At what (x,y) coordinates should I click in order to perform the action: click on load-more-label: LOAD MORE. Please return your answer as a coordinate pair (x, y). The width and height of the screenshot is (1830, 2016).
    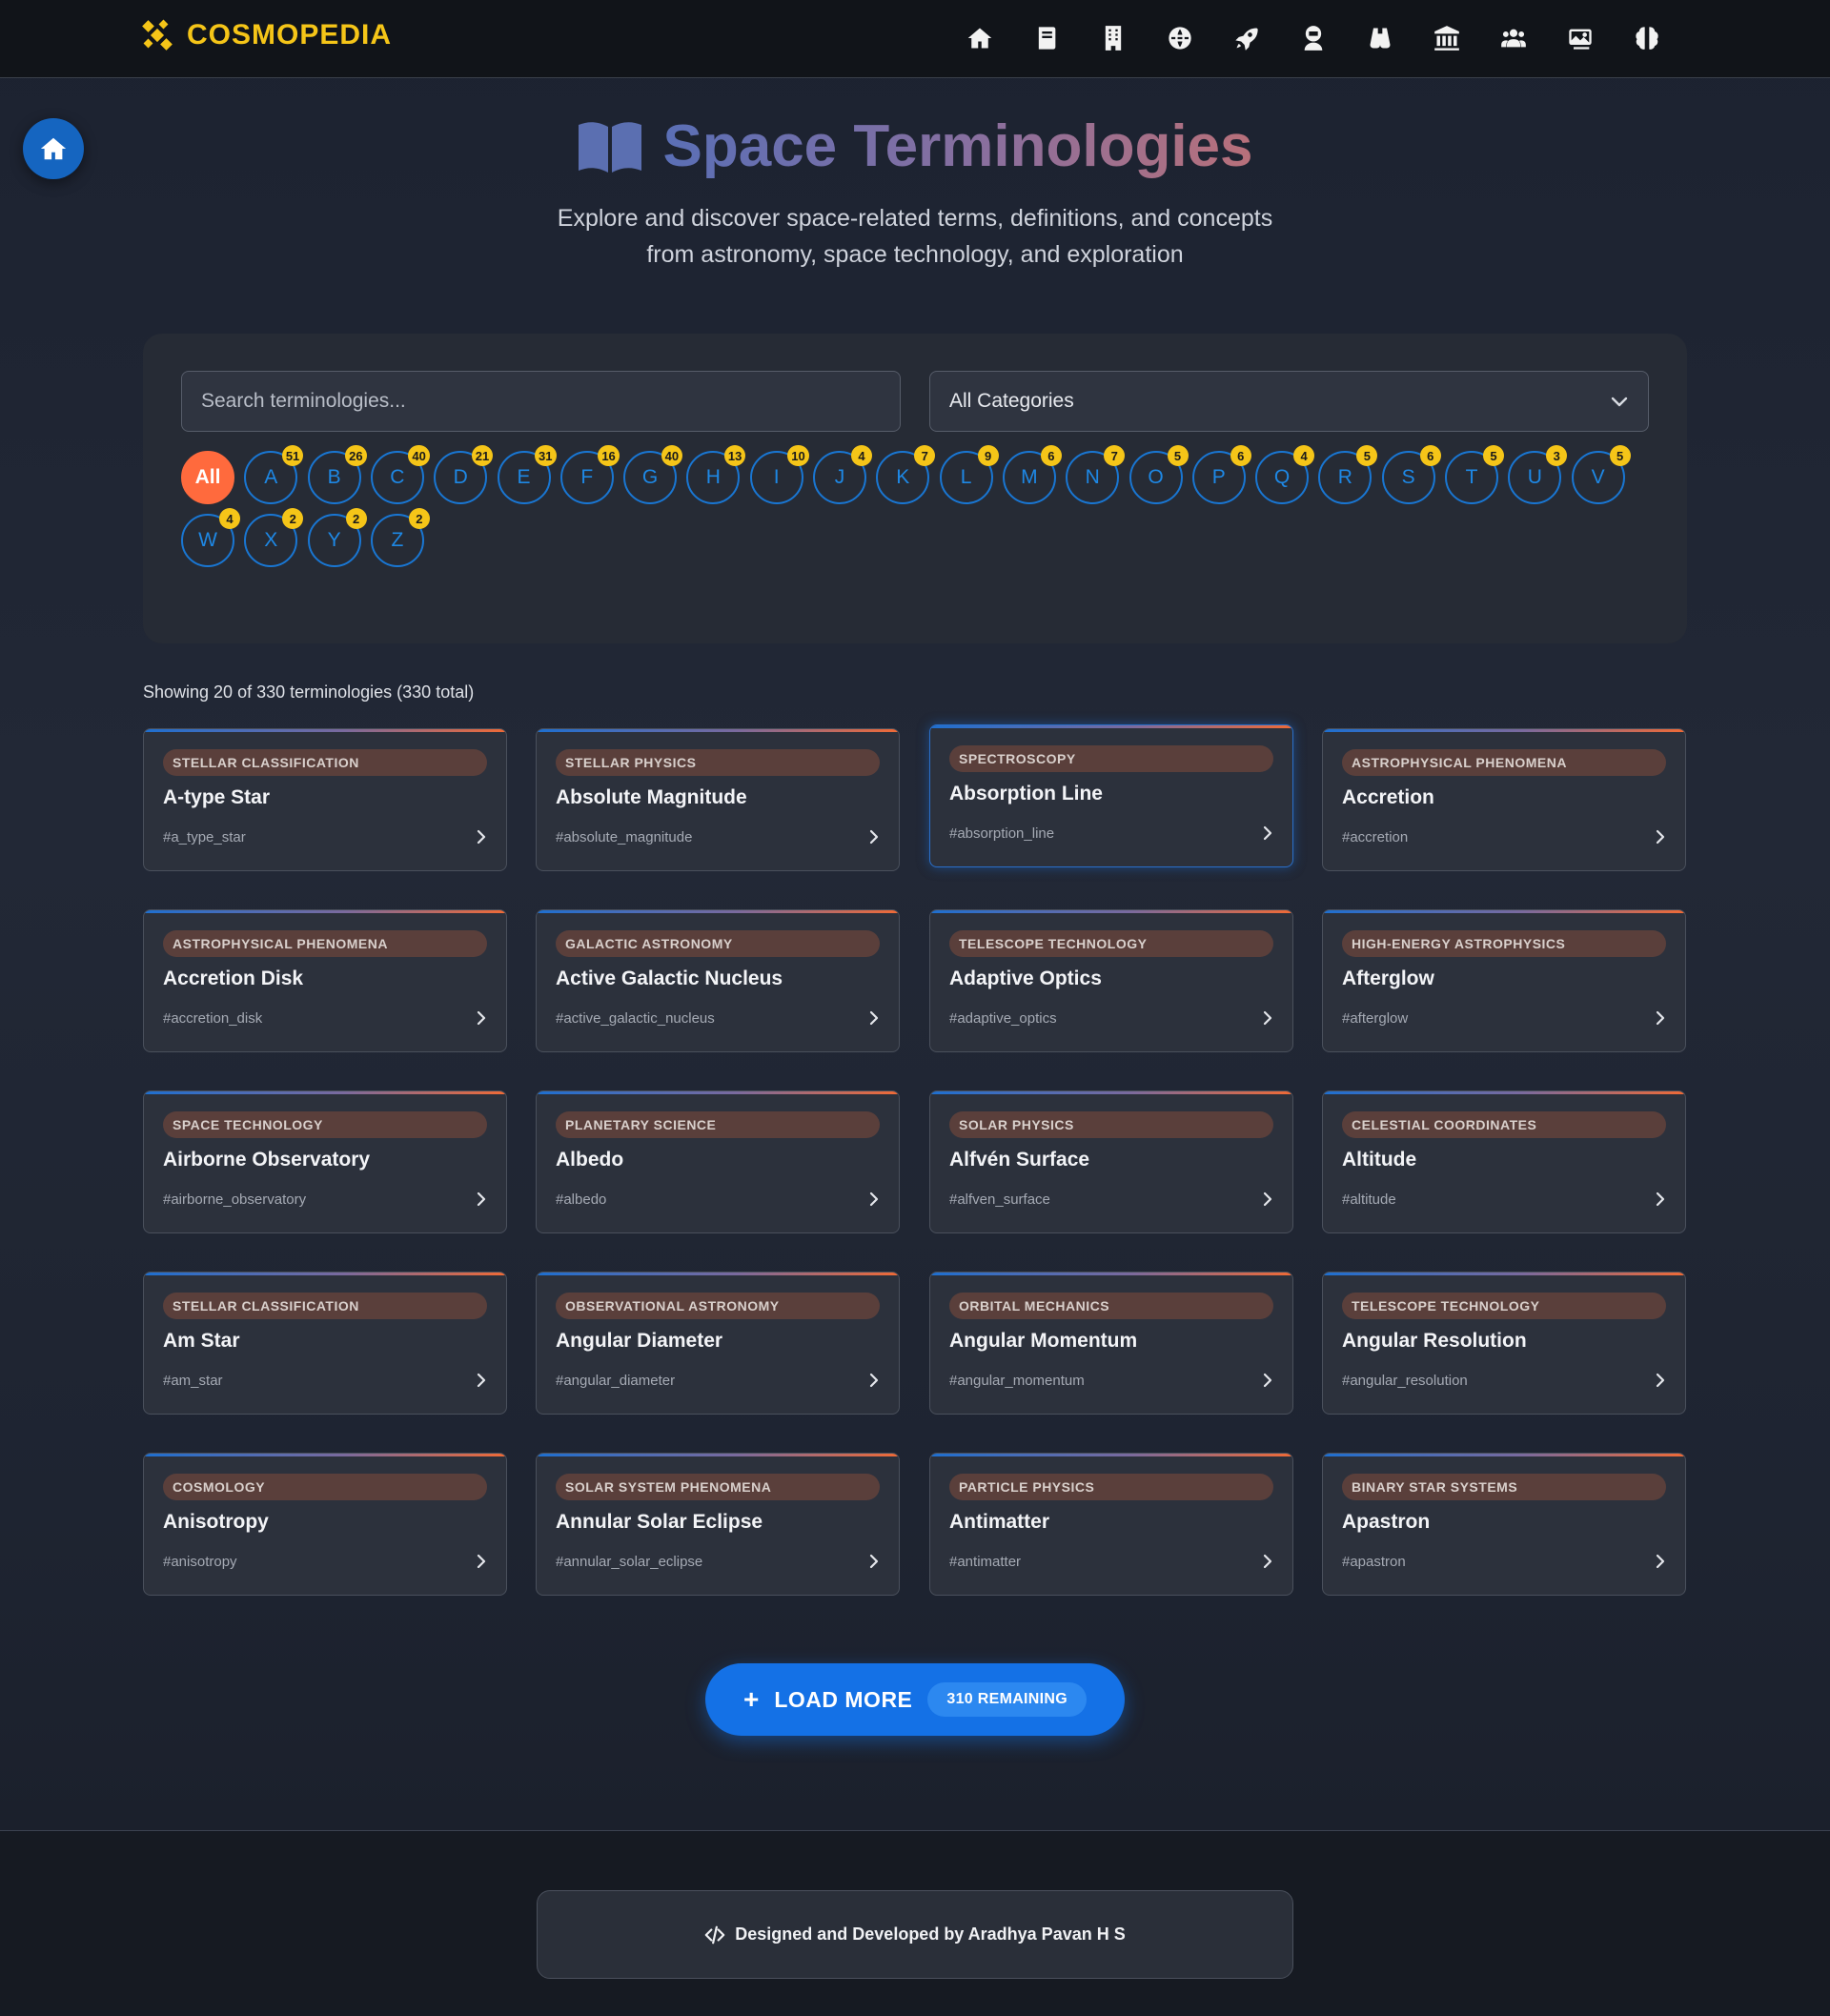
    Looking at the image, I should click on (844, 1699).